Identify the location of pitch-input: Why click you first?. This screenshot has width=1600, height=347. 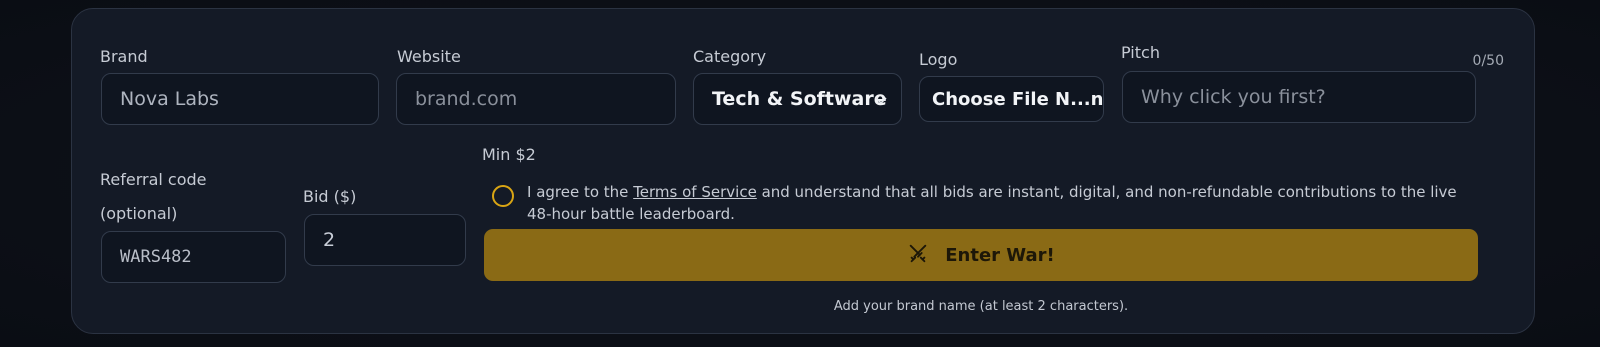
(1299, 97).